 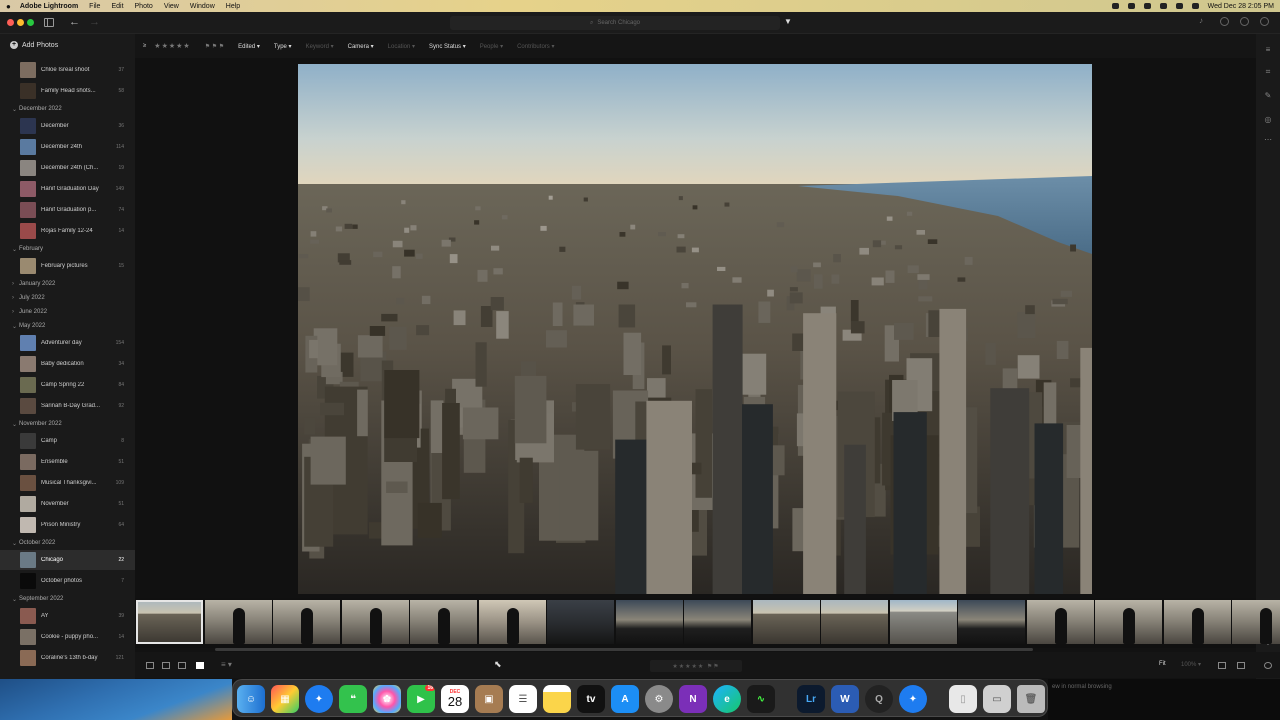 I want to click on menubar-clock: Wed Dec 28 2:05 PM, so click(x=1241, y=6).